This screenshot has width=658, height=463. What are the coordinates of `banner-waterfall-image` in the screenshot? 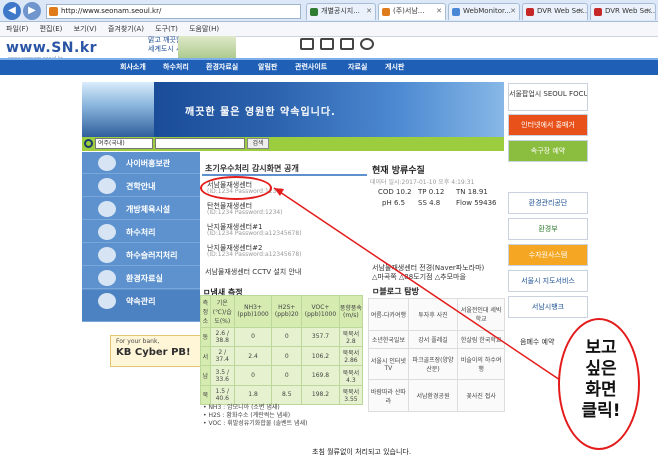 It's located at (118, 109).